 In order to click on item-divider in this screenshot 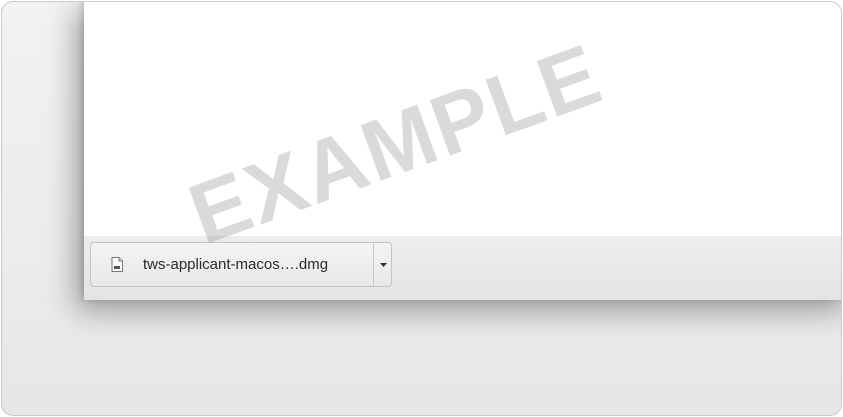, I will do `click(373, 264)`.